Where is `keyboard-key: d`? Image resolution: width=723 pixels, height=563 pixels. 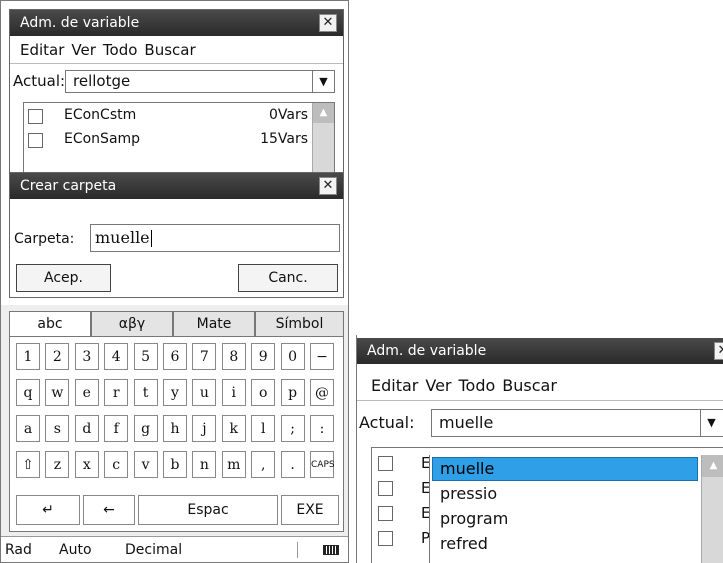
keyboard-key: d is located at coordinates (86, 428).